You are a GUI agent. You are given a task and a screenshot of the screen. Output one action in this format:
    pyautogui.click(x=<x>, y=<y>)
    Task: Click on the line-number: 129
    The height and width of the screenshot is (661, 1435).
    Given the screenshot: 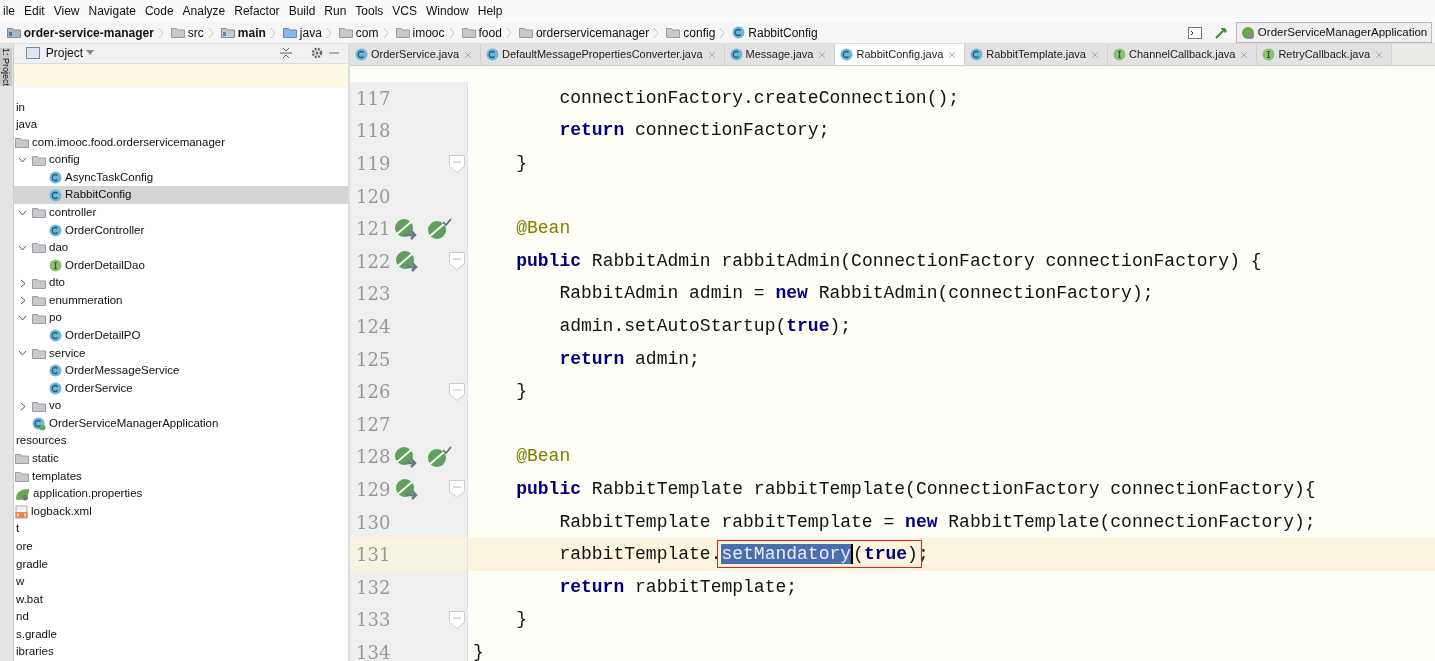 What is the action you would take?
    pyautogui.click(x=373, y=489)
    